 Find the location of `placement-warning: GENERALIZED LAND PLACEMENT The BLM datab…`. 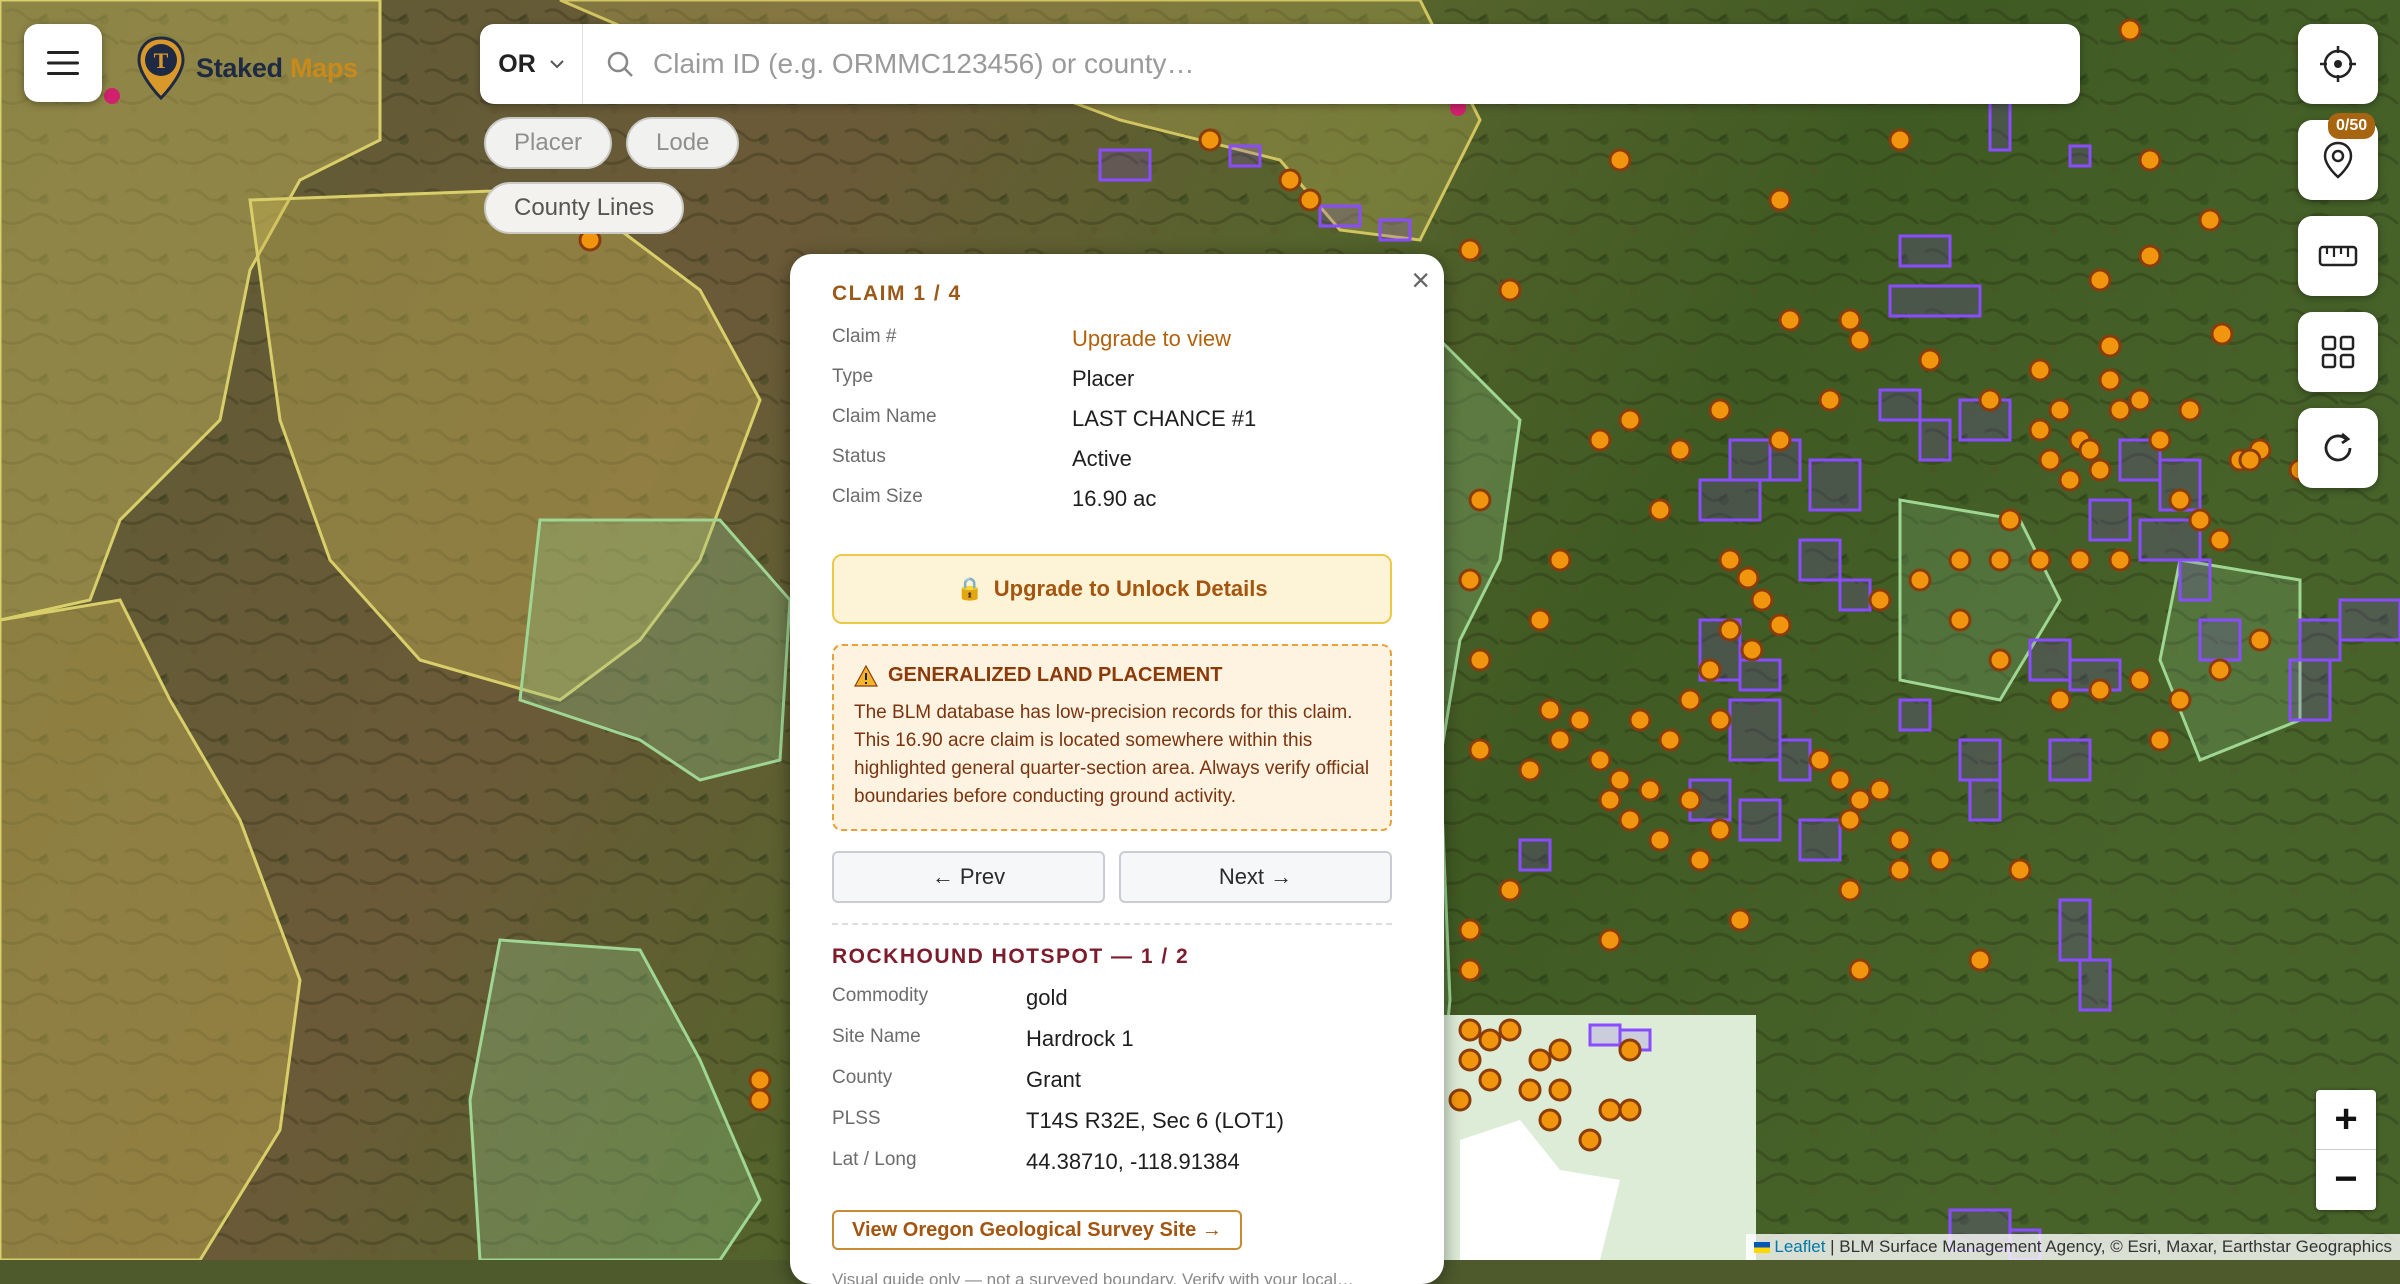

placement-warning: GENERALIZED LAND PLACEMENT The BLM datab… is located at coordinates (1112, 737).